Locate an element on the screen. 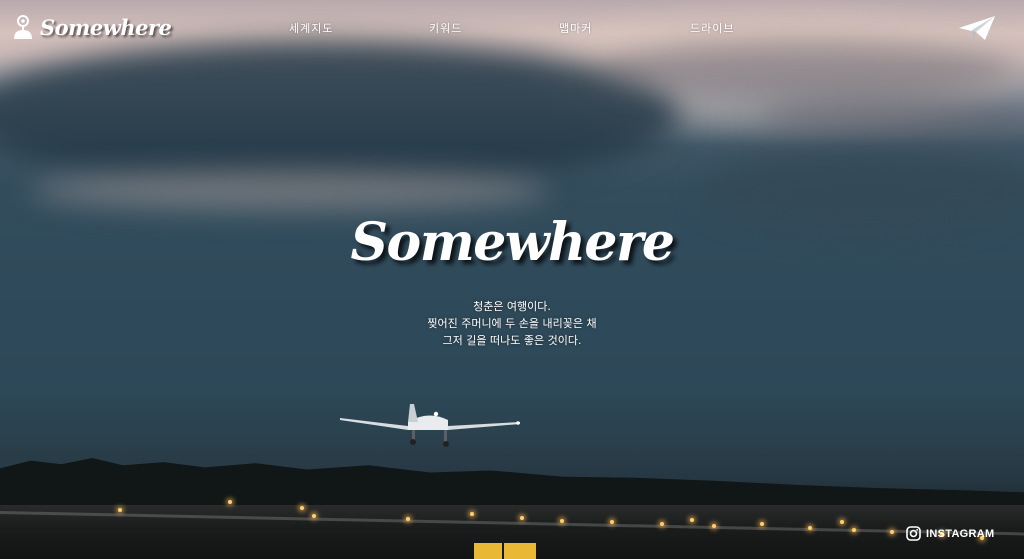 The width and height of the screenshot is (1024, 559). nav-item-keyword: 키워드 is located at coordinates (445, 28).